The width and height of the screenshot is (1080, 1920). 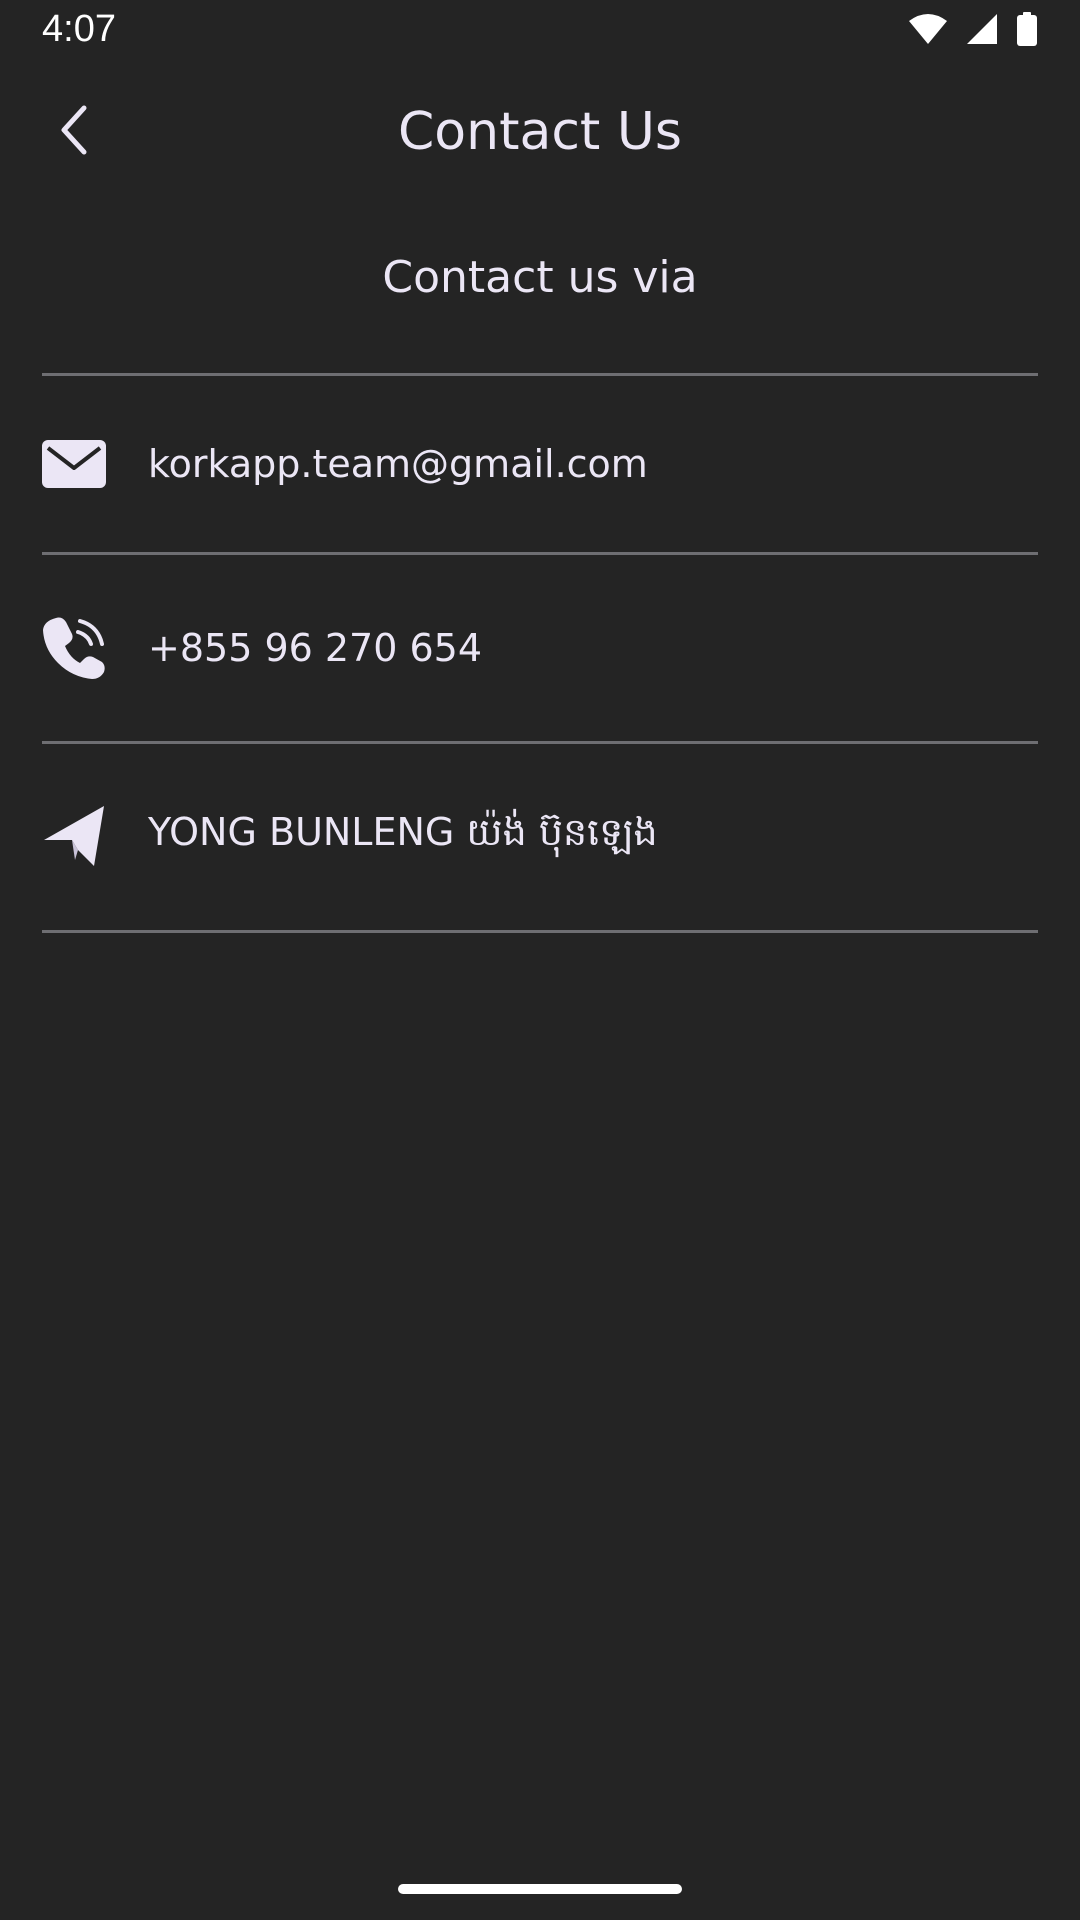 I want to click on contact-email-label: korkapp.team@gmail.com, so click(x=398, y=464).